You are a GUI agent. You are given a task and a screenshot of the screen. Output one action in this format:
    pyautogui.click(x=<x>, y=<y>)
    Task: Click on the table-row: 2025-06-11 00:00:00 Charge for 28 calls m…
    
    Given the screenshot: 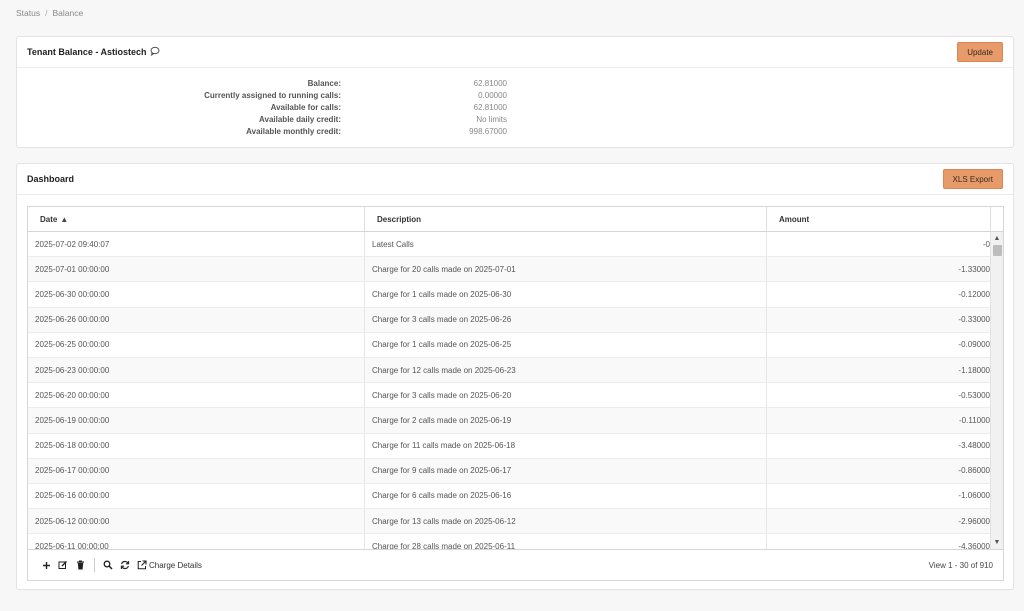 What is the action you would take?
    pyautogui.click(x=509, y=542)
    